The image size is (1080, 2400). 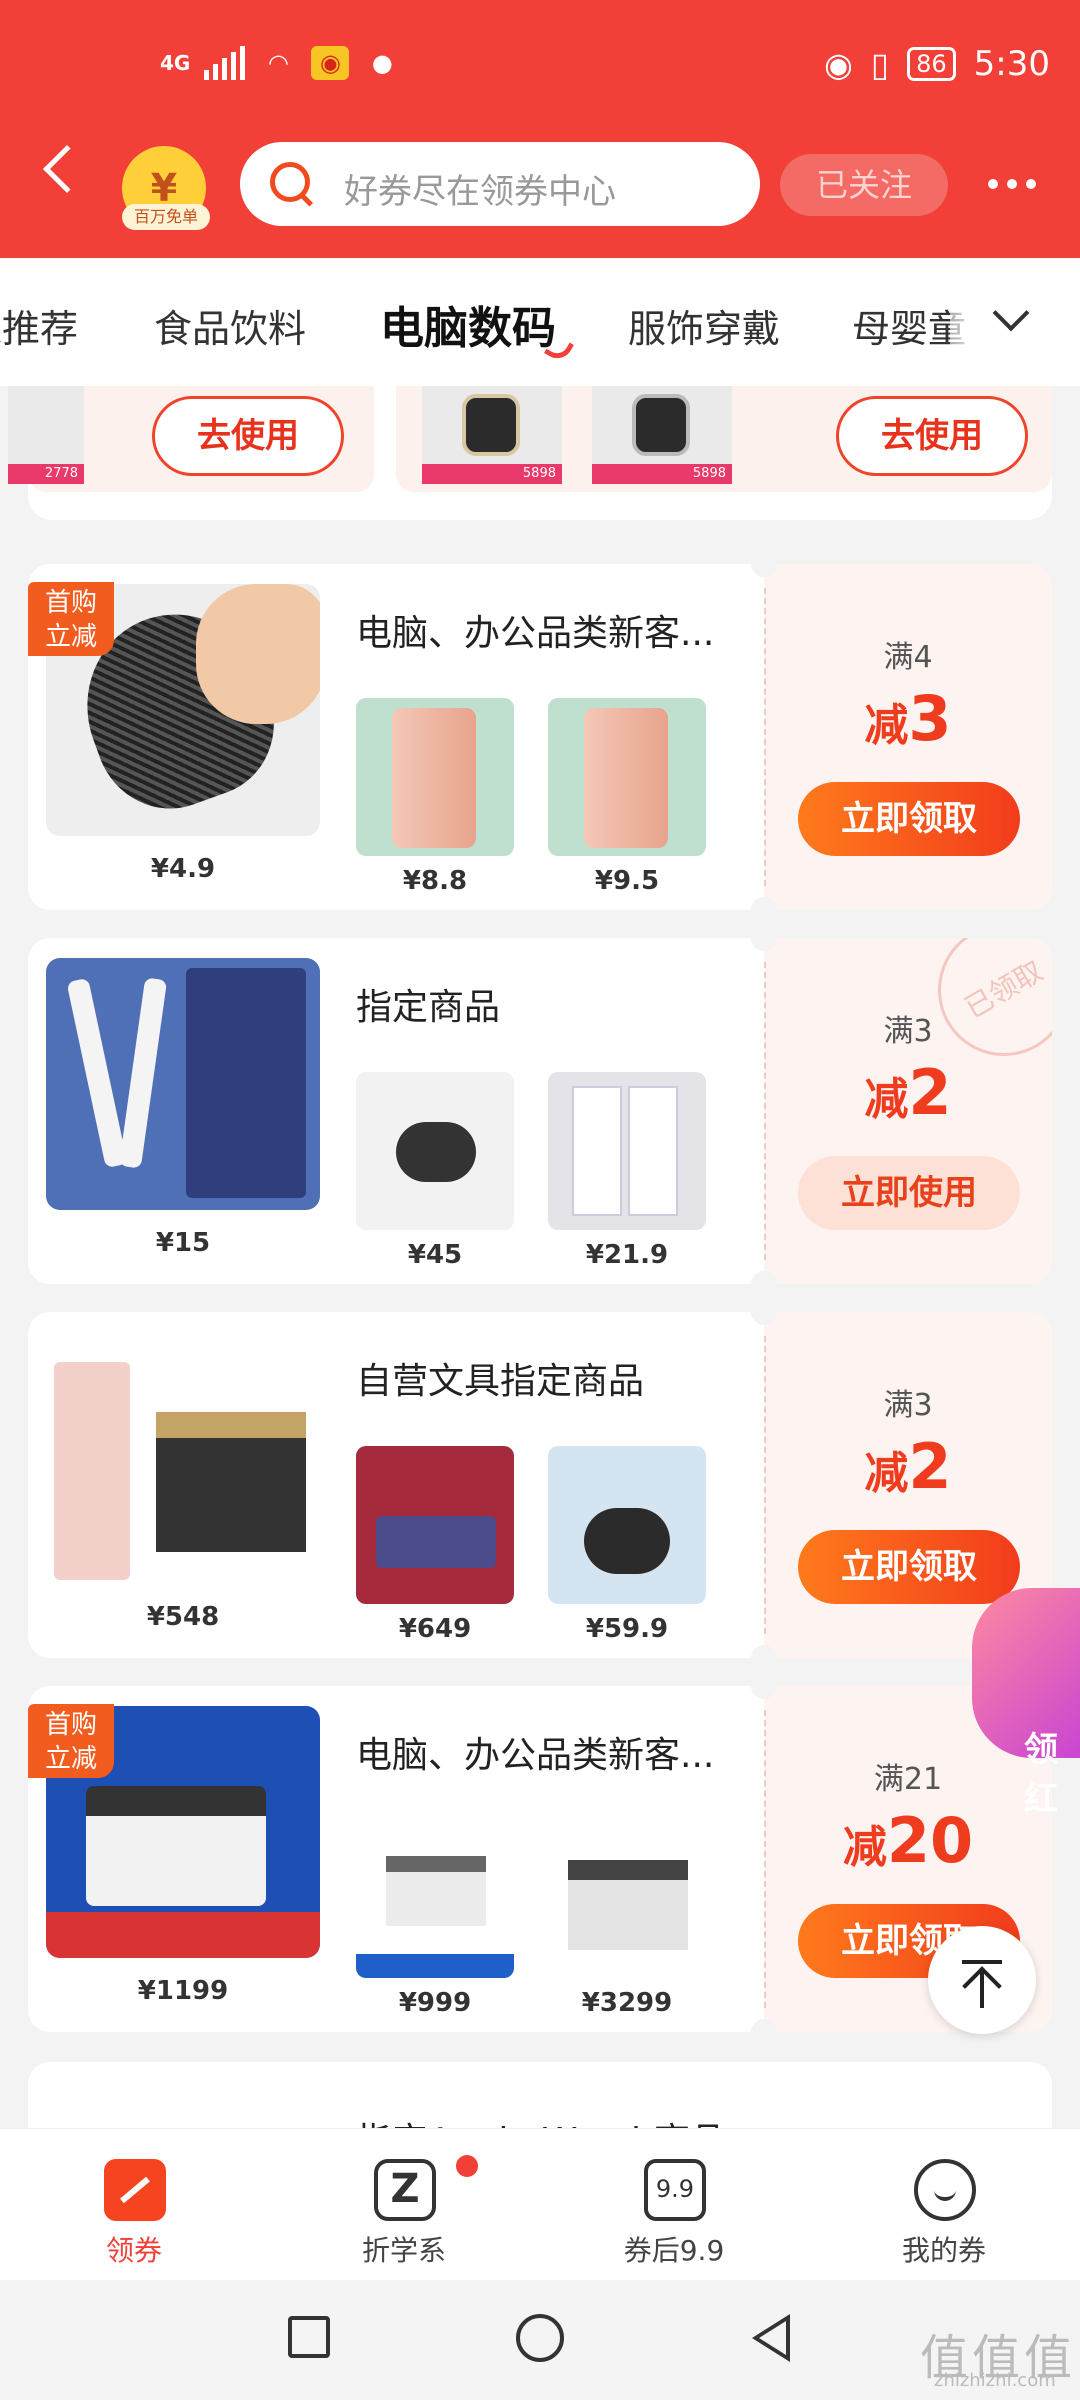 What do you see at coordinates (945, 2190) in the screenshot?
I see `smile-icon` at bounding box center [945, 2190].